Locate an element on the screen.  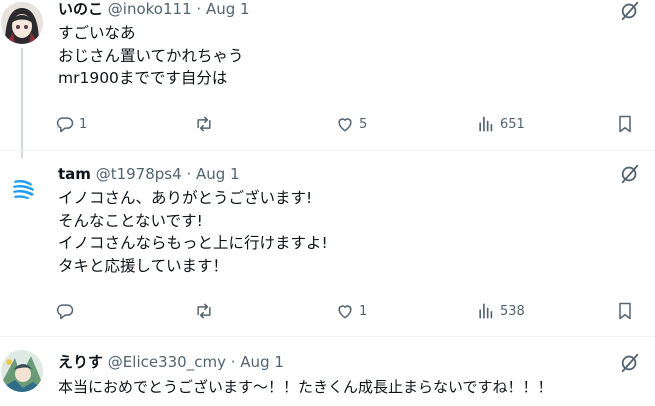
tweet-line: イノコさん、ありがとうございます! is located at coordinates (185, 198).